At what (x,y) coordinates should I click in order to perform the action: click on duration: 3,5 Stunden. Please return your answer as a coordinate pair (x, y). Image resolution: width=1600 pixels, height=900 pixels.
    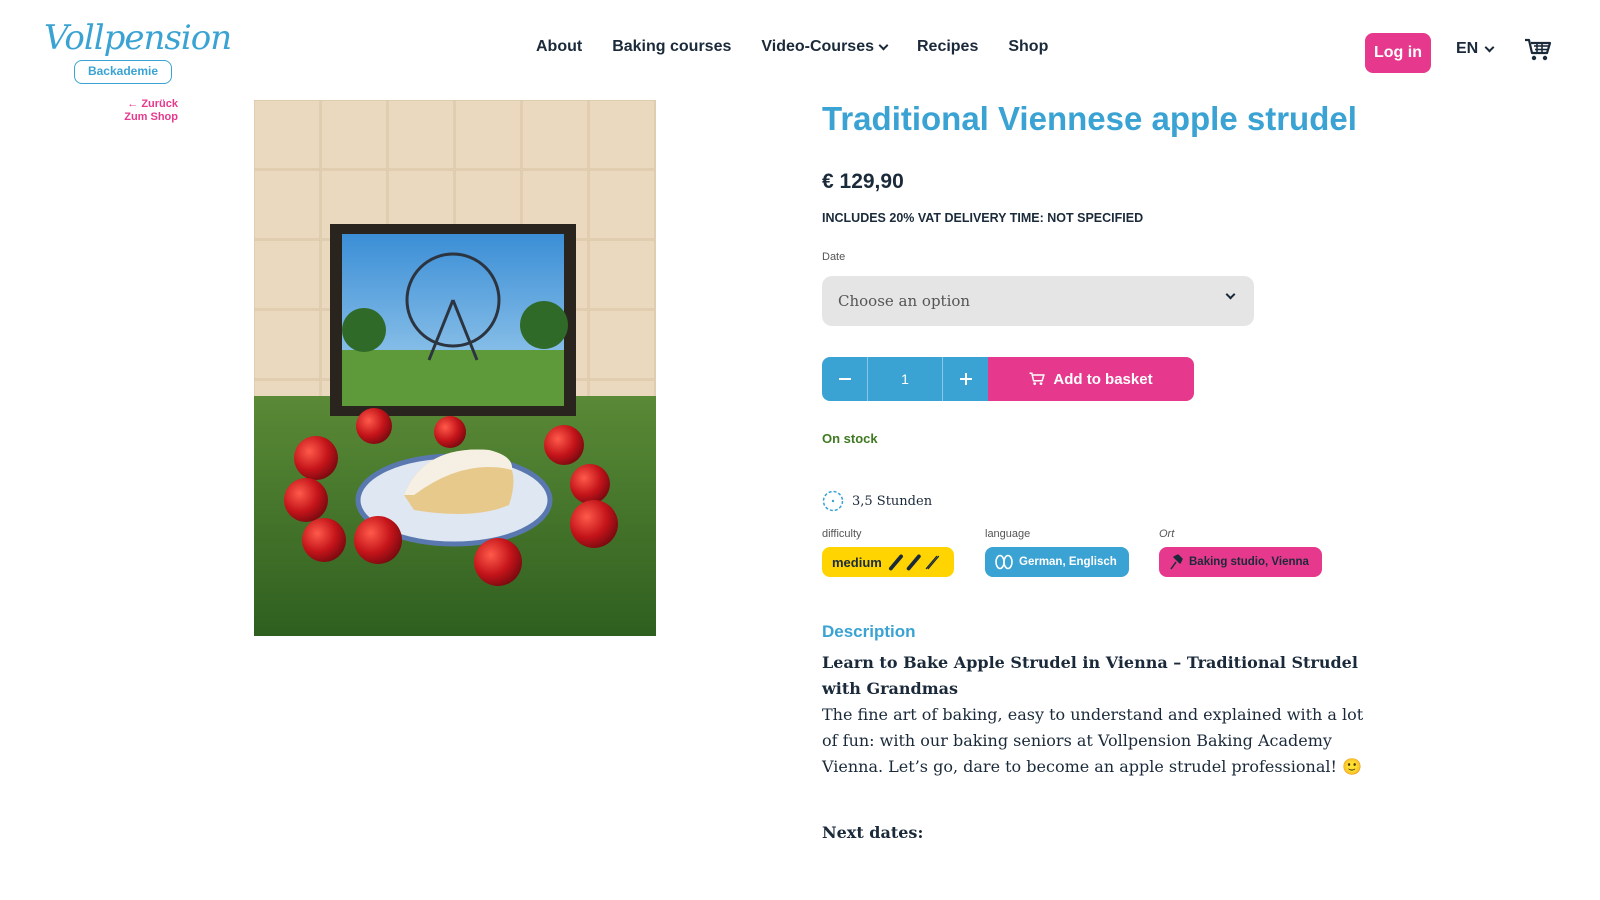
    Looking at the image, I should click on (877, 501).